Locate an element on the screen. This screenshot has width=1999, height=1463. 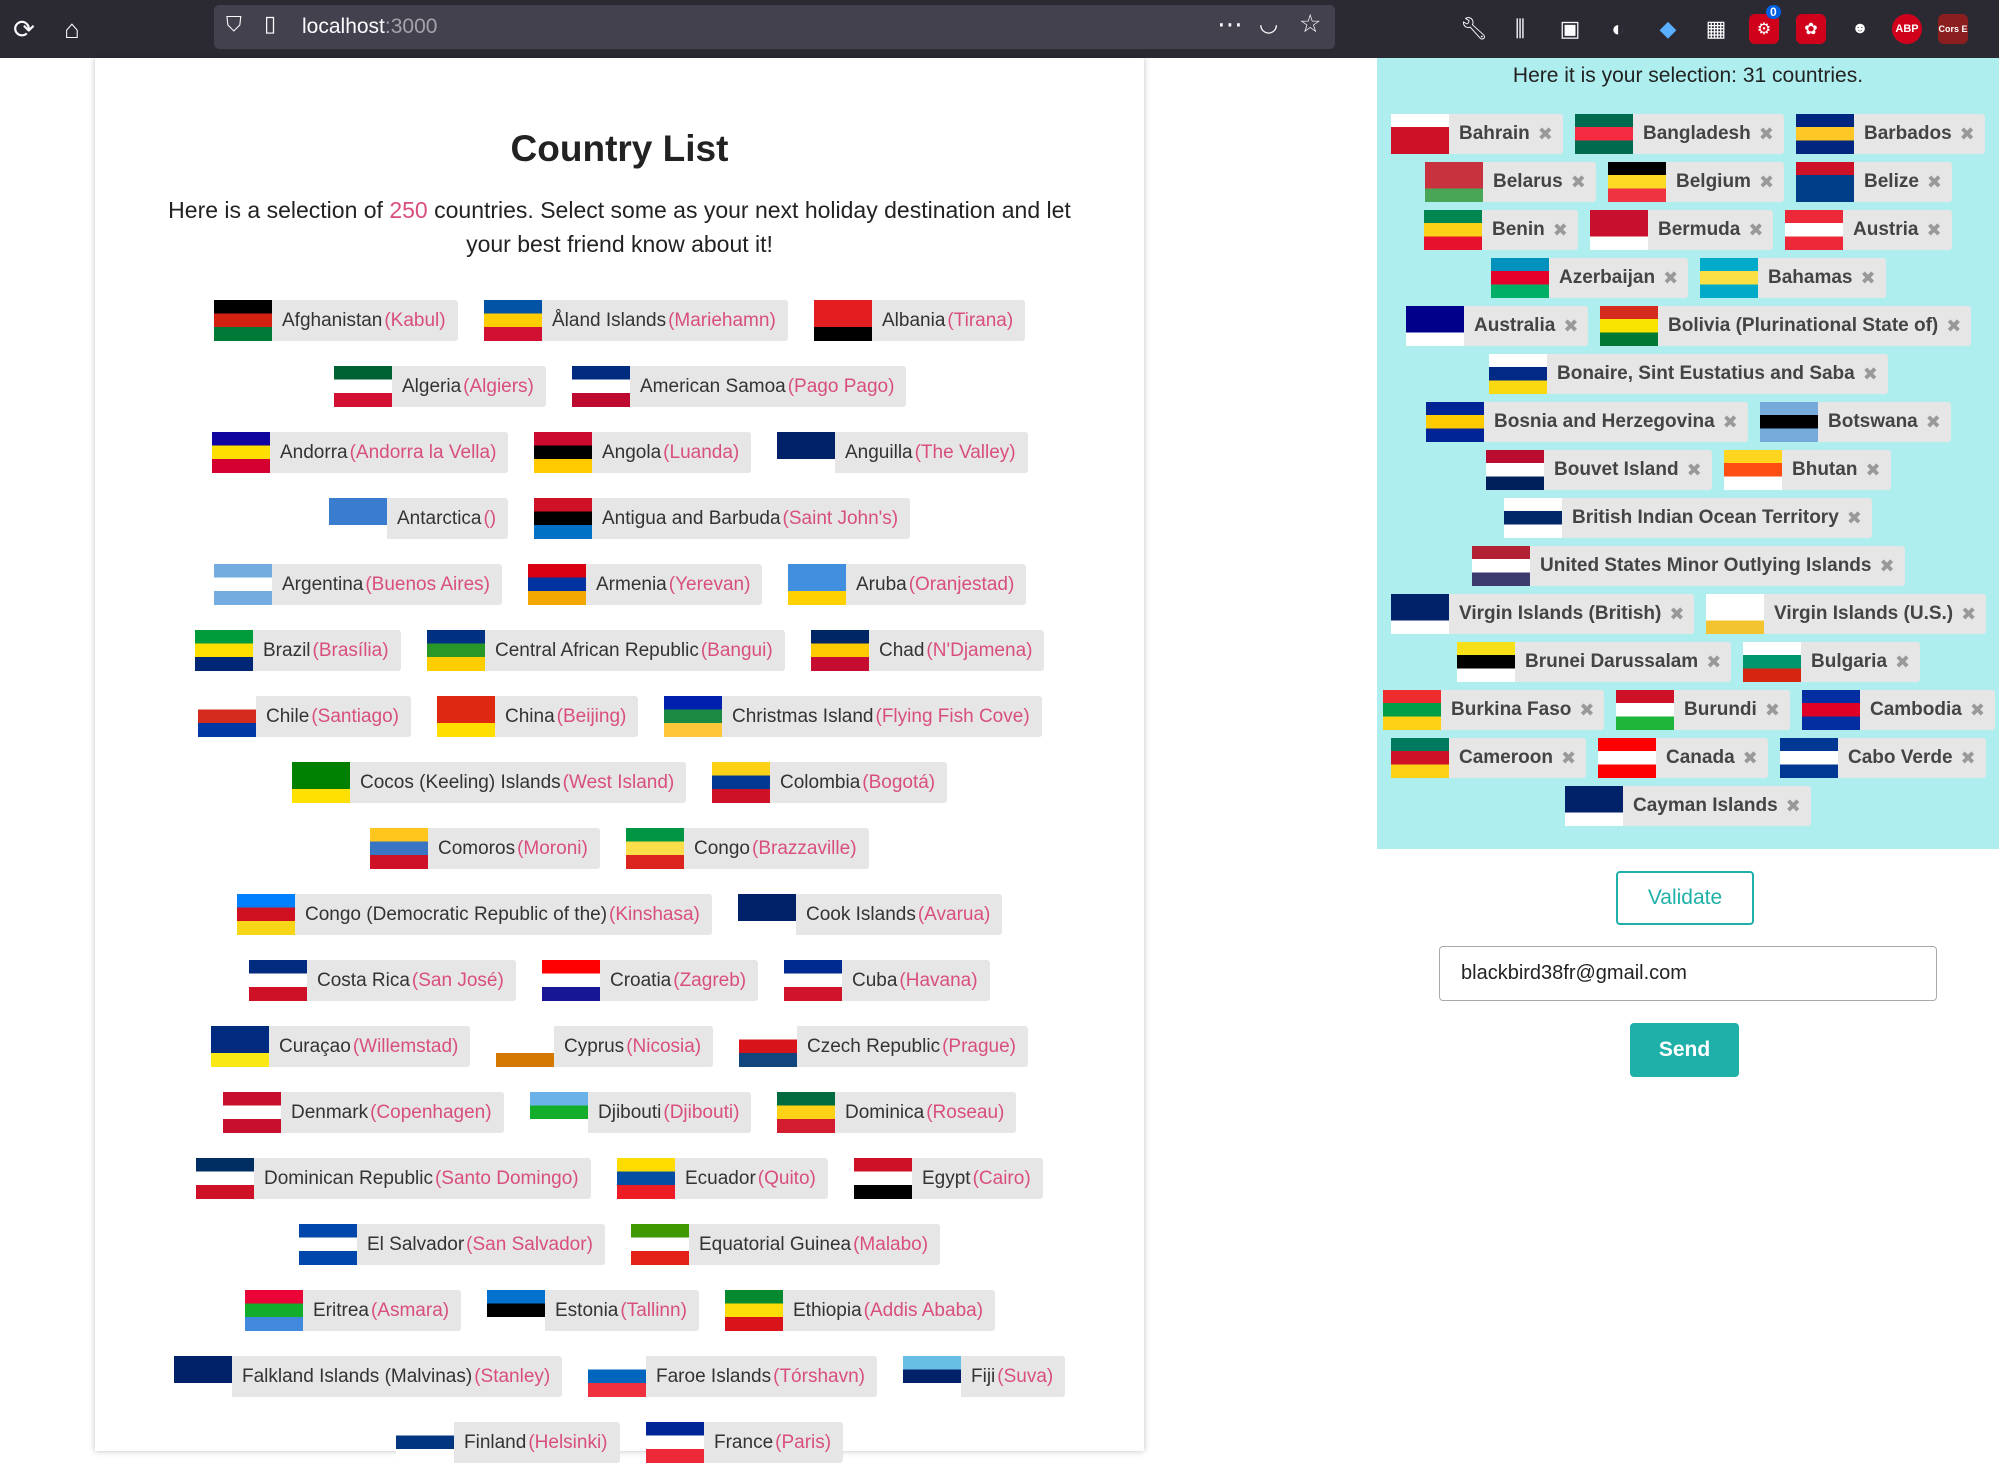
selected-country: Bolivia (Plurinational State of) ✖ is located at coordinates (1786, 326).